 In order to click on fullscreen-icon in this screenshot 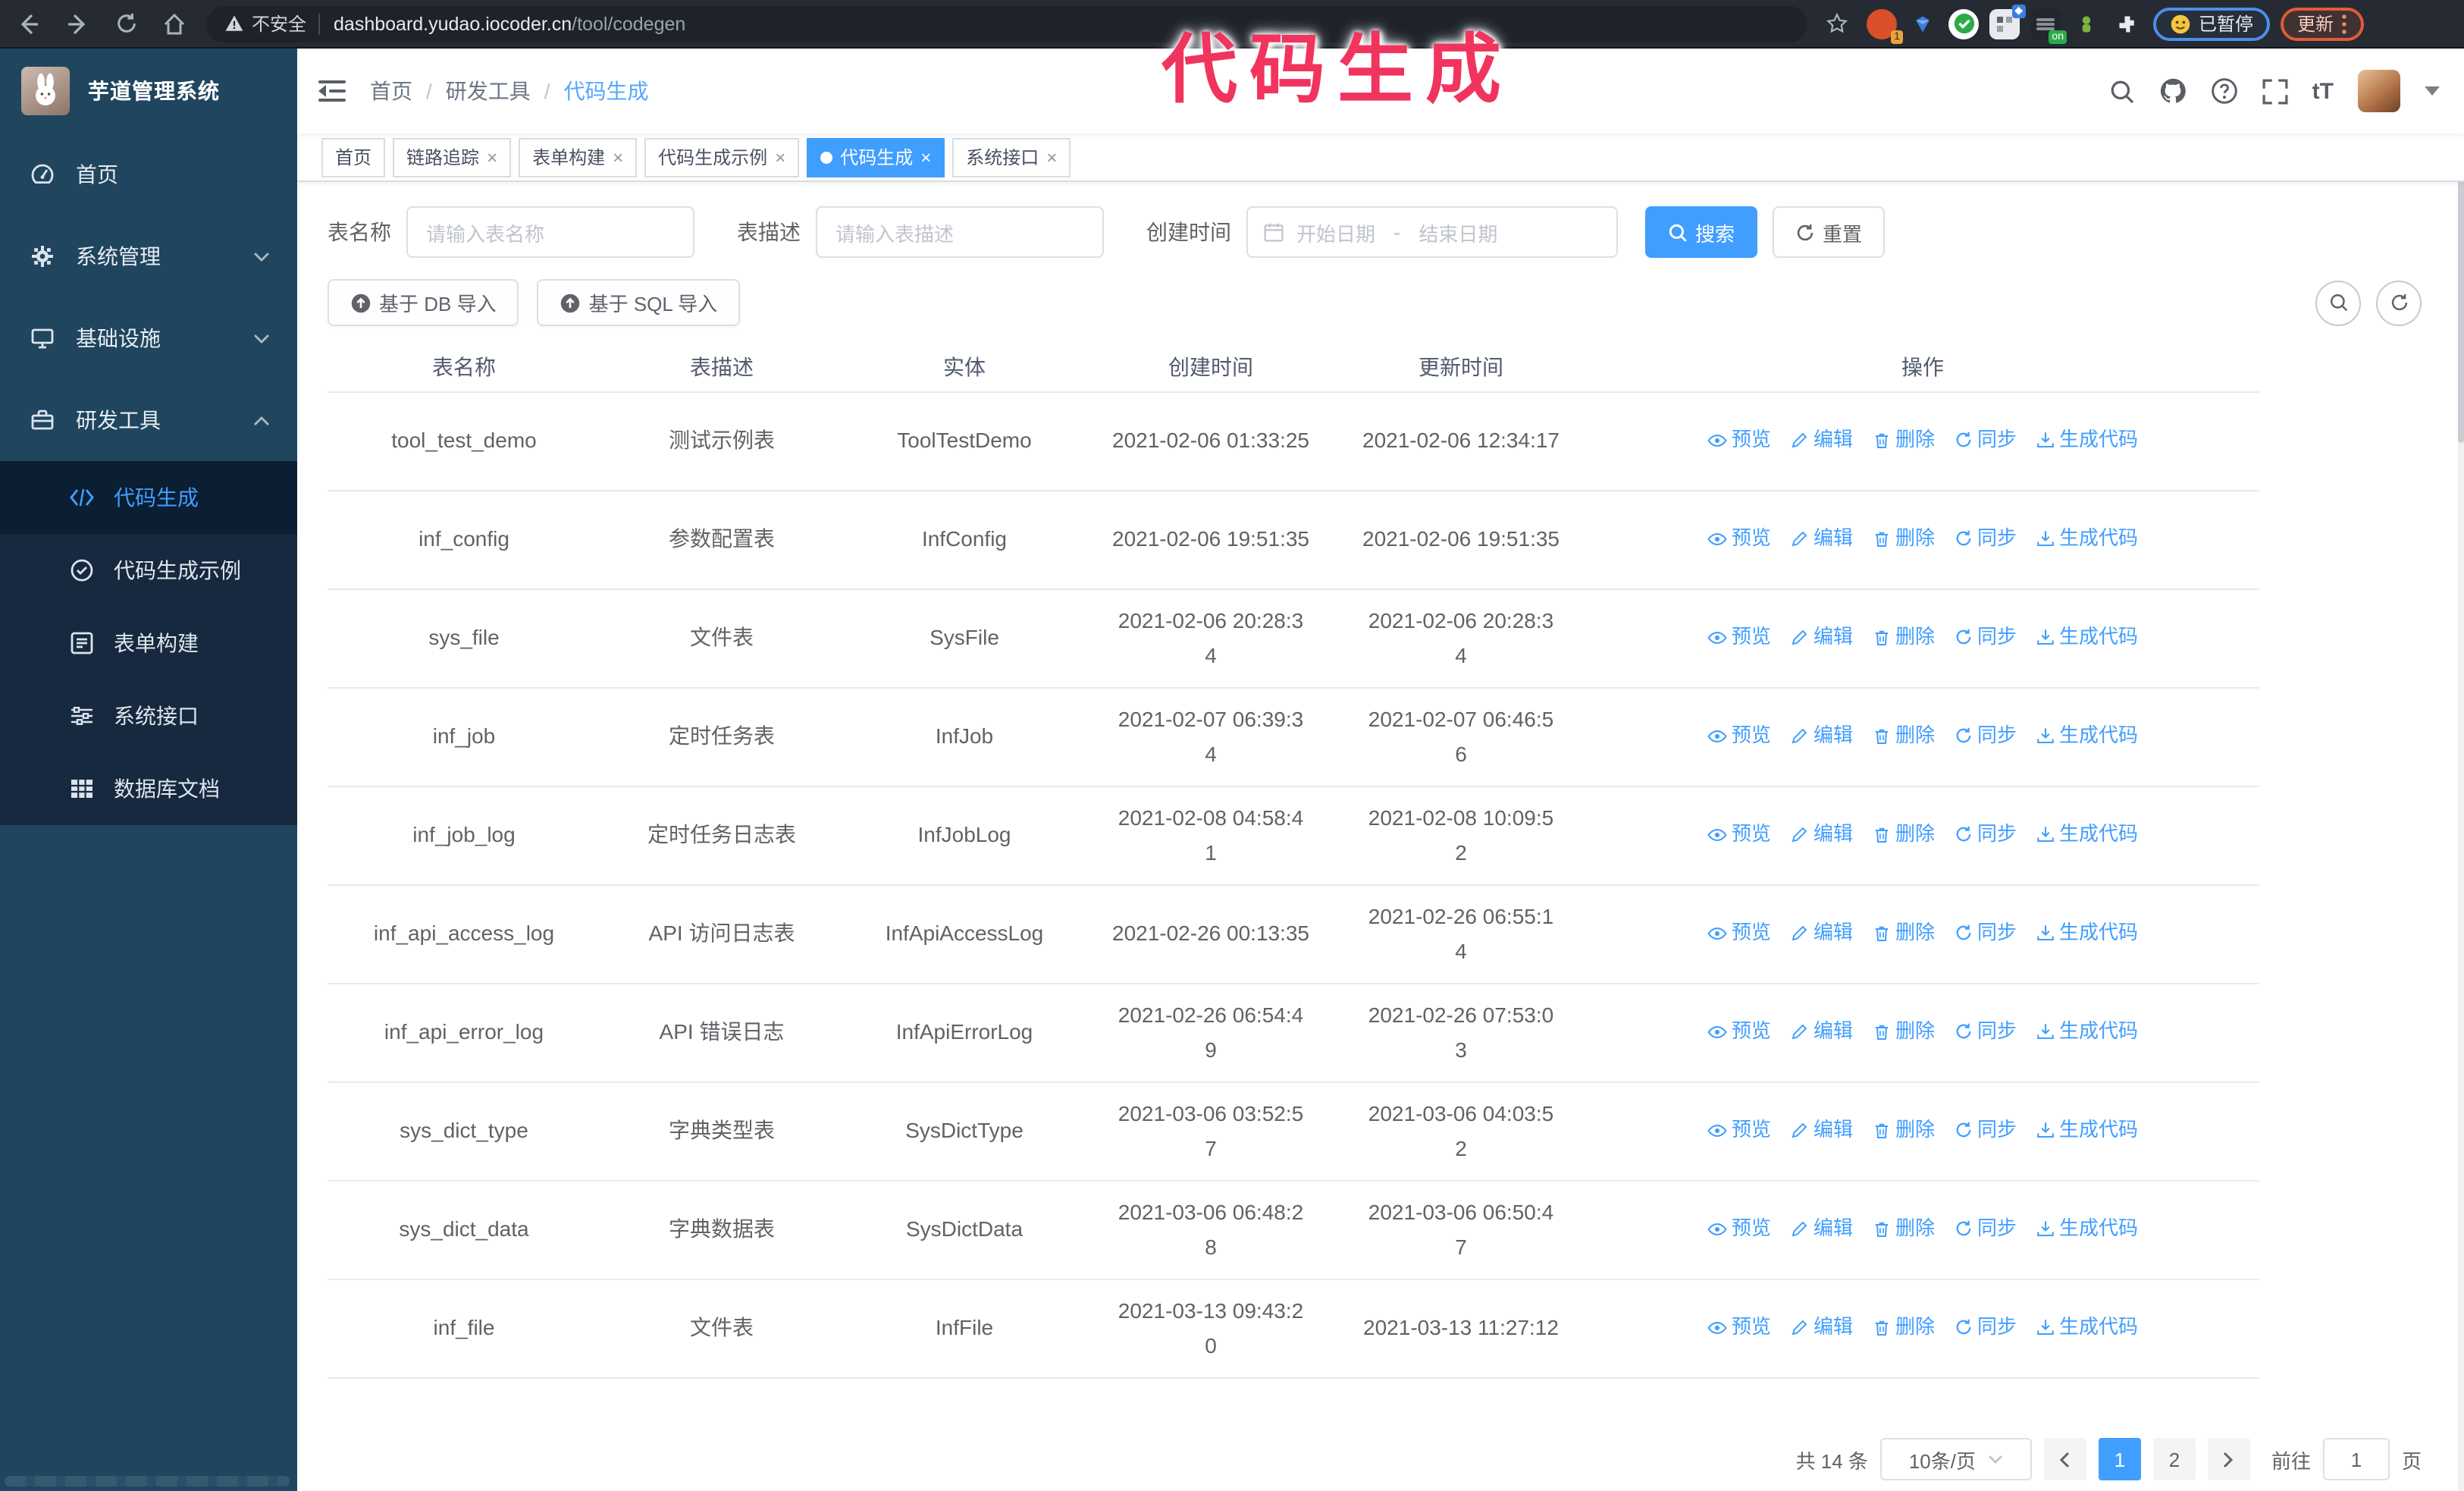, I will do `click(2275, 91)`.